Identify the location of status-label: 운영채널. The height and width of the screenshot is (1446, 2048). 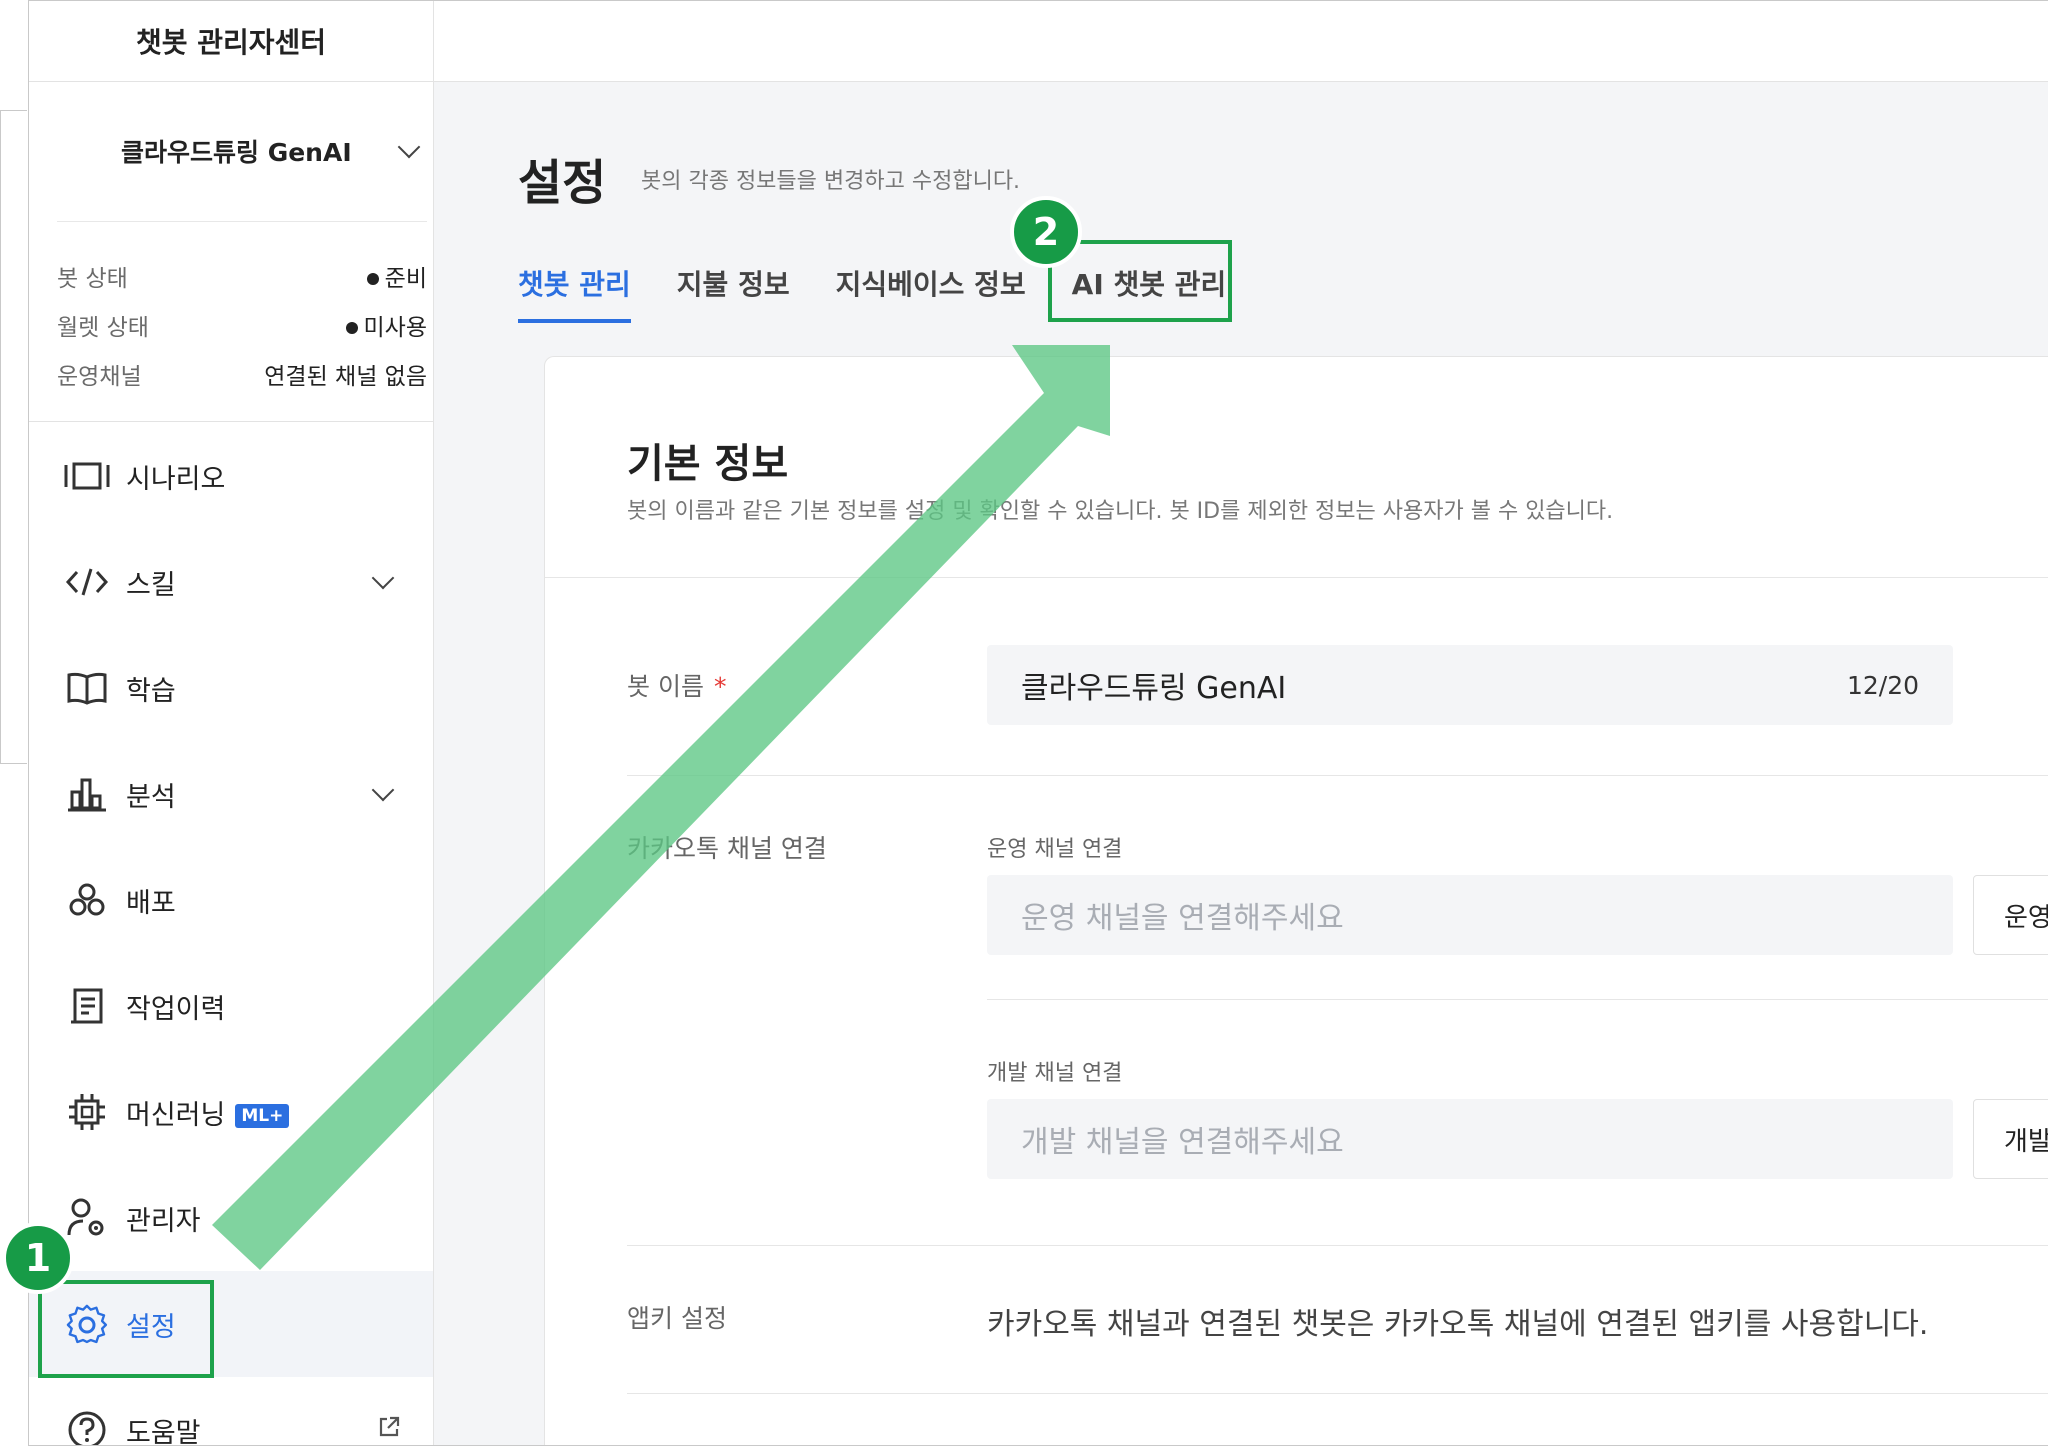
(99, 376).